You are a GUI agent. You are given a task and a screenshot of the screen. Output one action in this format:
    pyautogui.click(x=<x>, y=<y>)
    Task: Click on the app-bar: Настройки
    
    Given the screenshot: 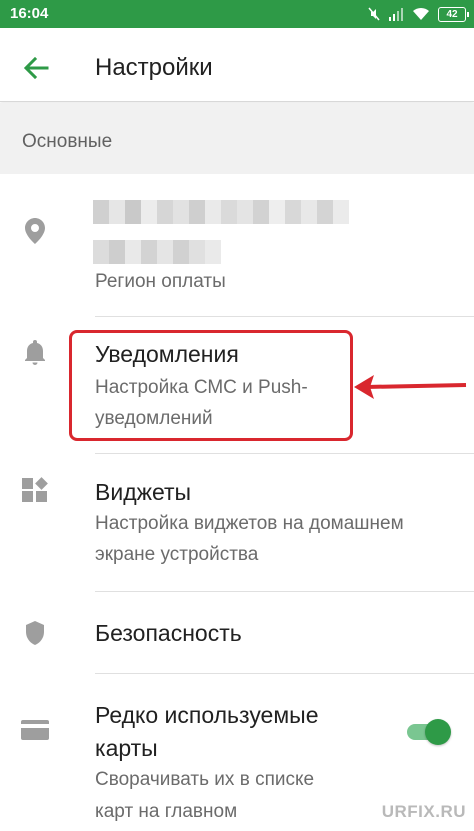 What is the action you would take?
    pyautogui.click(x=237, y=65)
    